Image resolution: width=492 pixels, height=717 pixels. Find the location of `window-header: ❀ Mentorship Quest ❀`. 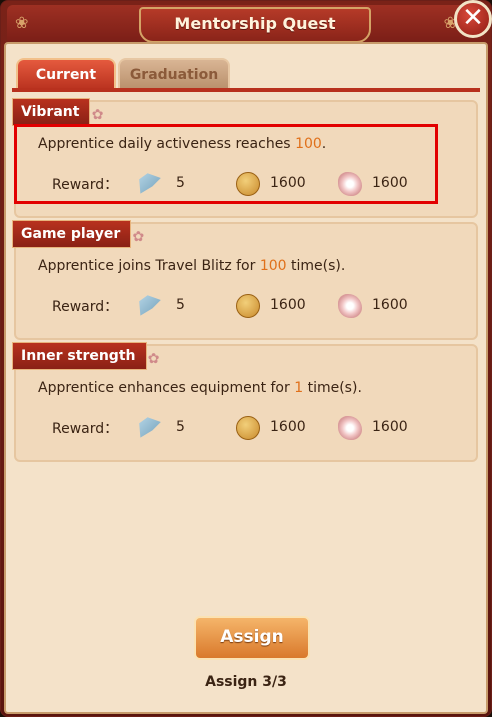

window-header: ❀ Mentorship Quest ❀ is located at coordinates (246, 24).